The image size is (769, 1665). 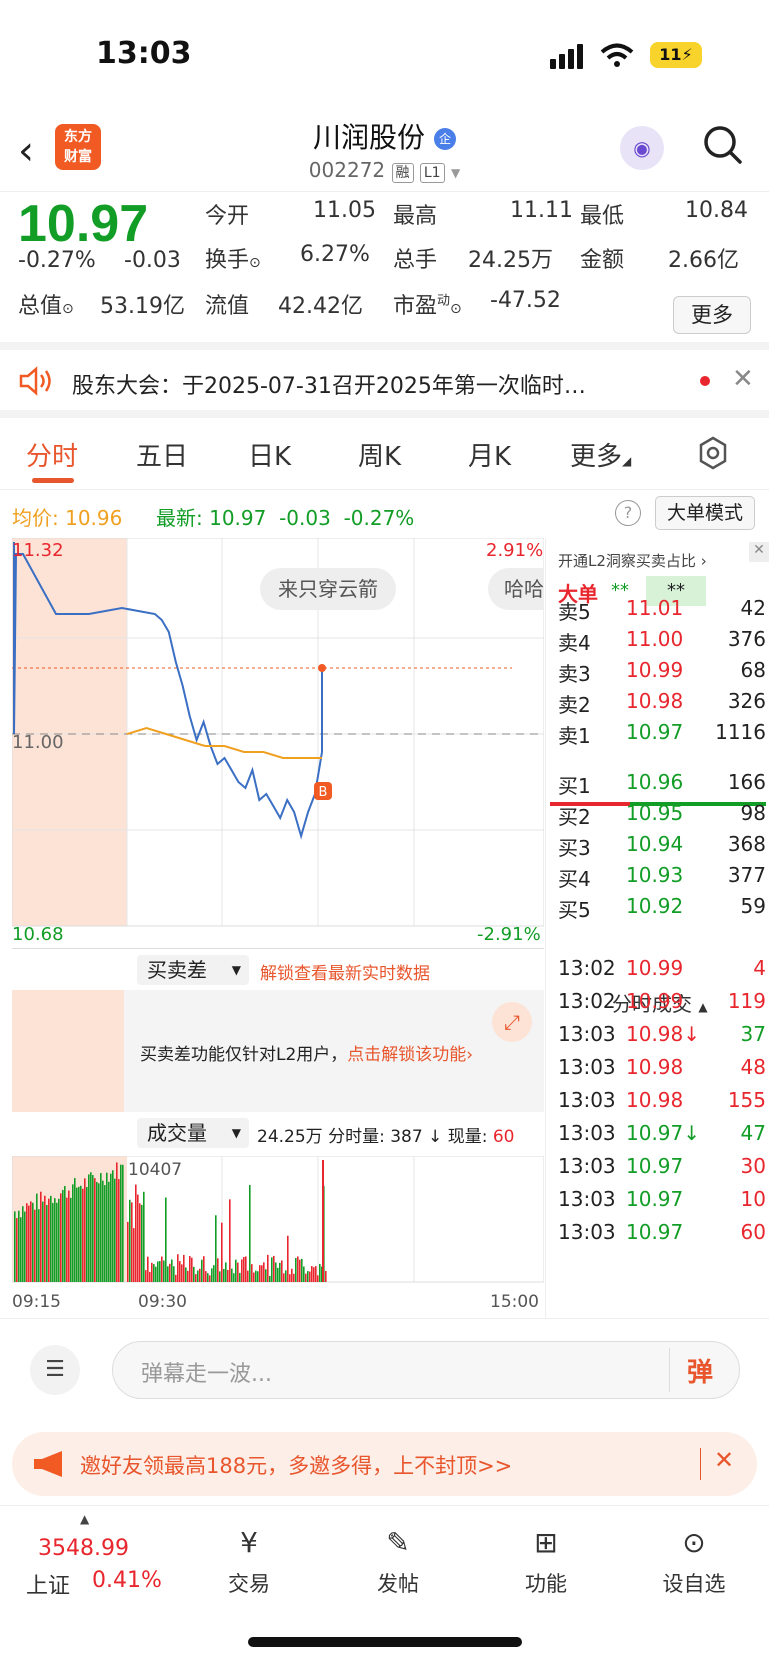 I want to click on divider, so click(x=669, y=1370).